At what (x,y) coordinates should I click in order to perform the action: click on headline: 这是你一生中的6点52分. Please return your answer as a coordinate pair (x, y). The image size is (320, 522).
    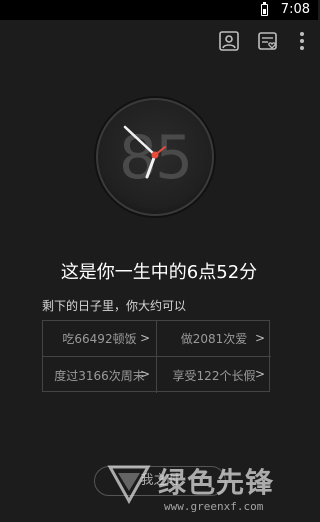
    Looking at the image, I should click on (159, 272).